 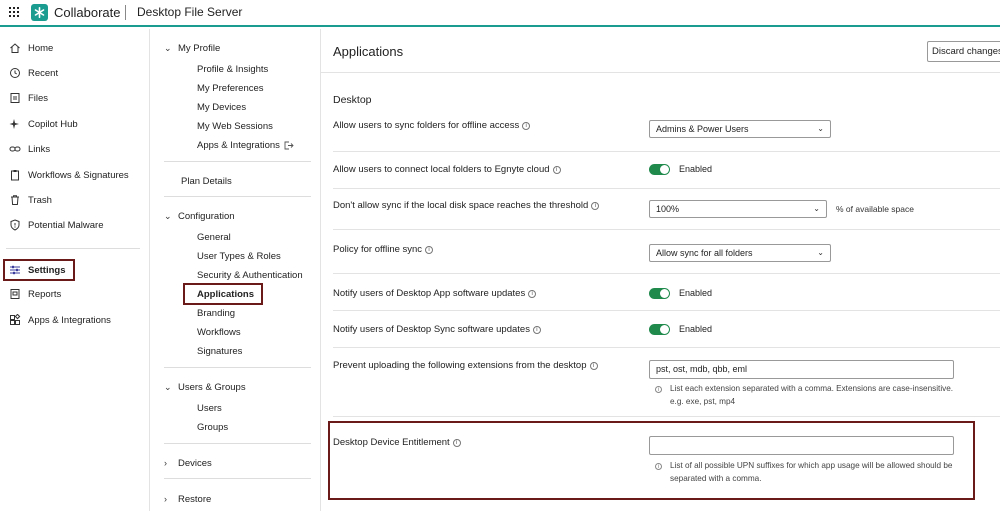 I want to click on section-title: Plan Details, so click(x=206, y=181).